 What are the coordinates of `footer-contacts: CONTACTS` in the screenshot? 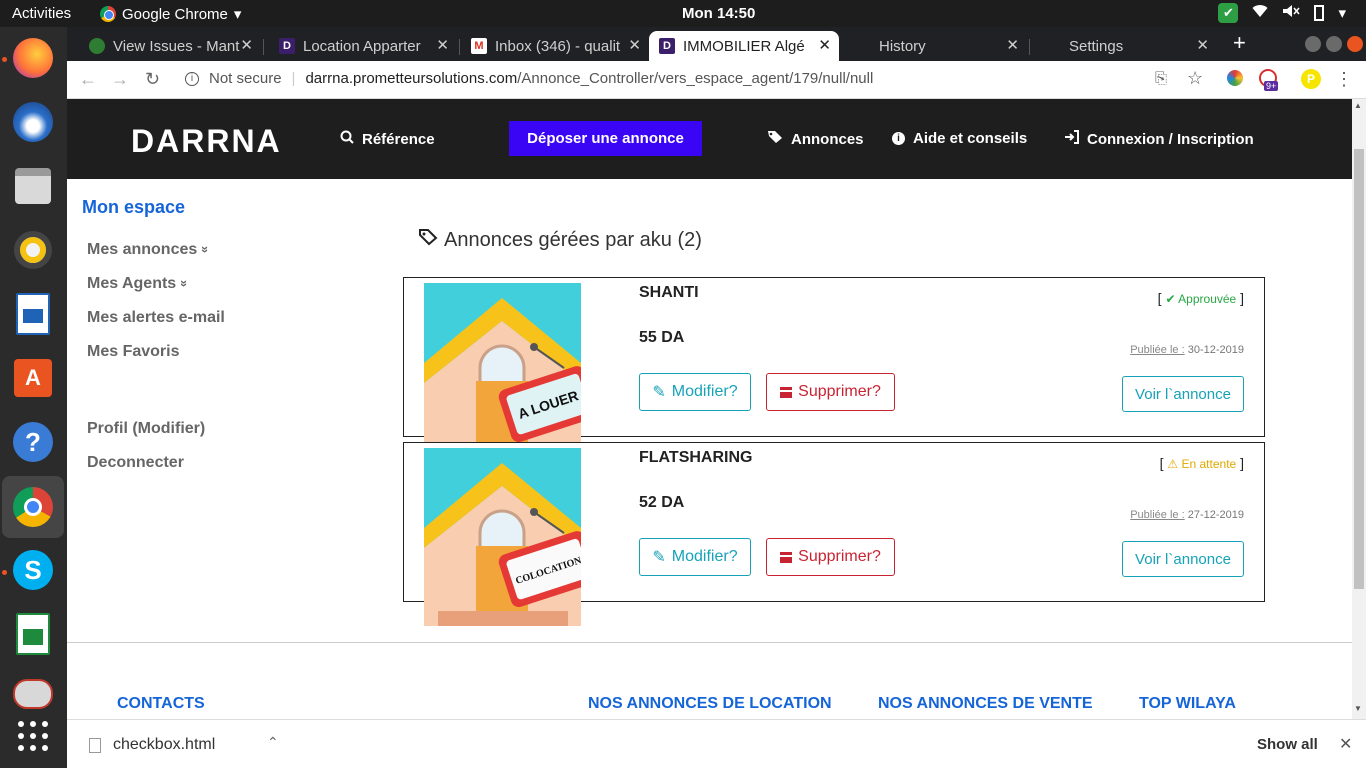 It's located at (161, 704).